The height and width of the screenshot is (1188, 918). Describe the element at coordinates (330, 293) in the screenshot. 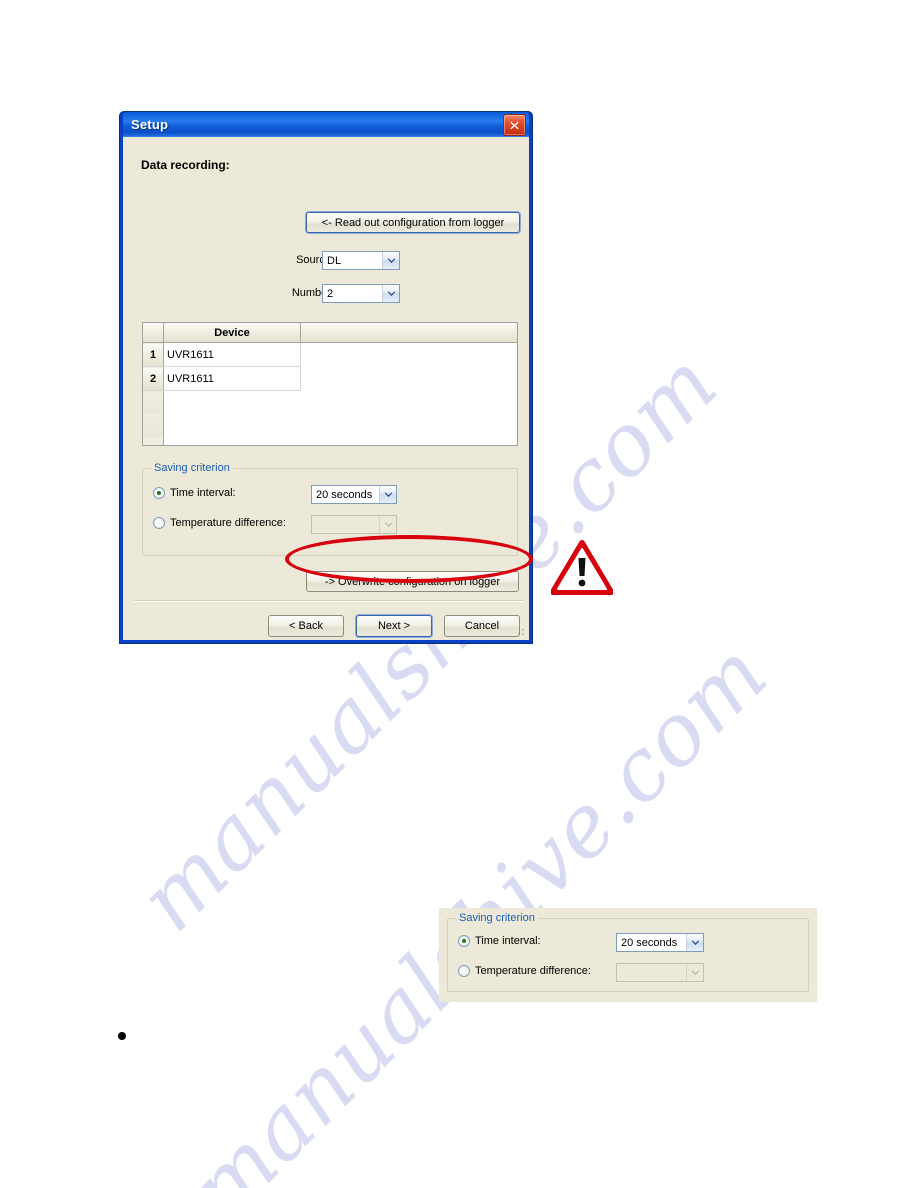

I see `number-value: 2` at that location.